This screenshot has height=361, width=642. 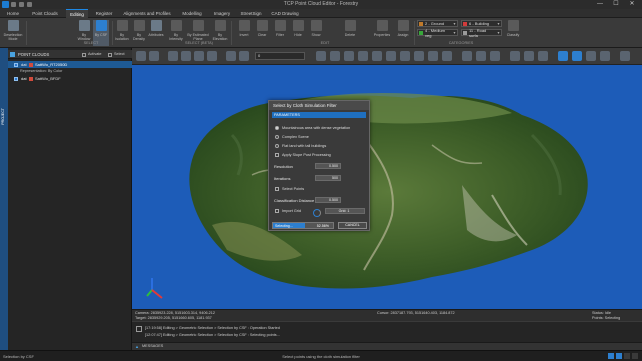 I want to click on profile-icon, so click(x=447, y=56).